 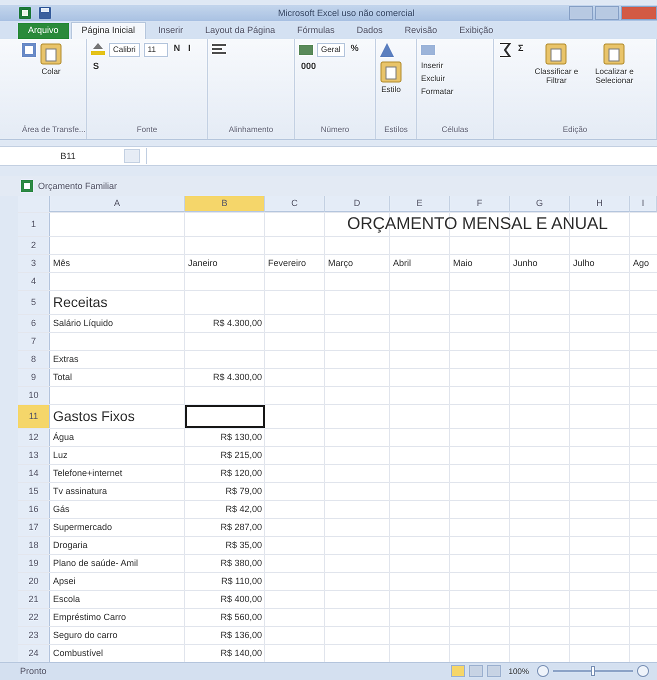 I want to click on row-header: 20, so click(x=34, y=581).